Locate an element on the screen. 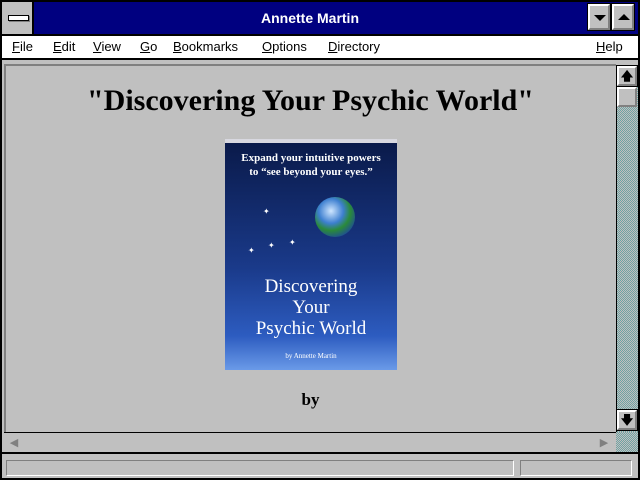 This screenshot has width=640, height=480. scroll-down-button: 🡇 is located at coordinates (627, 420).